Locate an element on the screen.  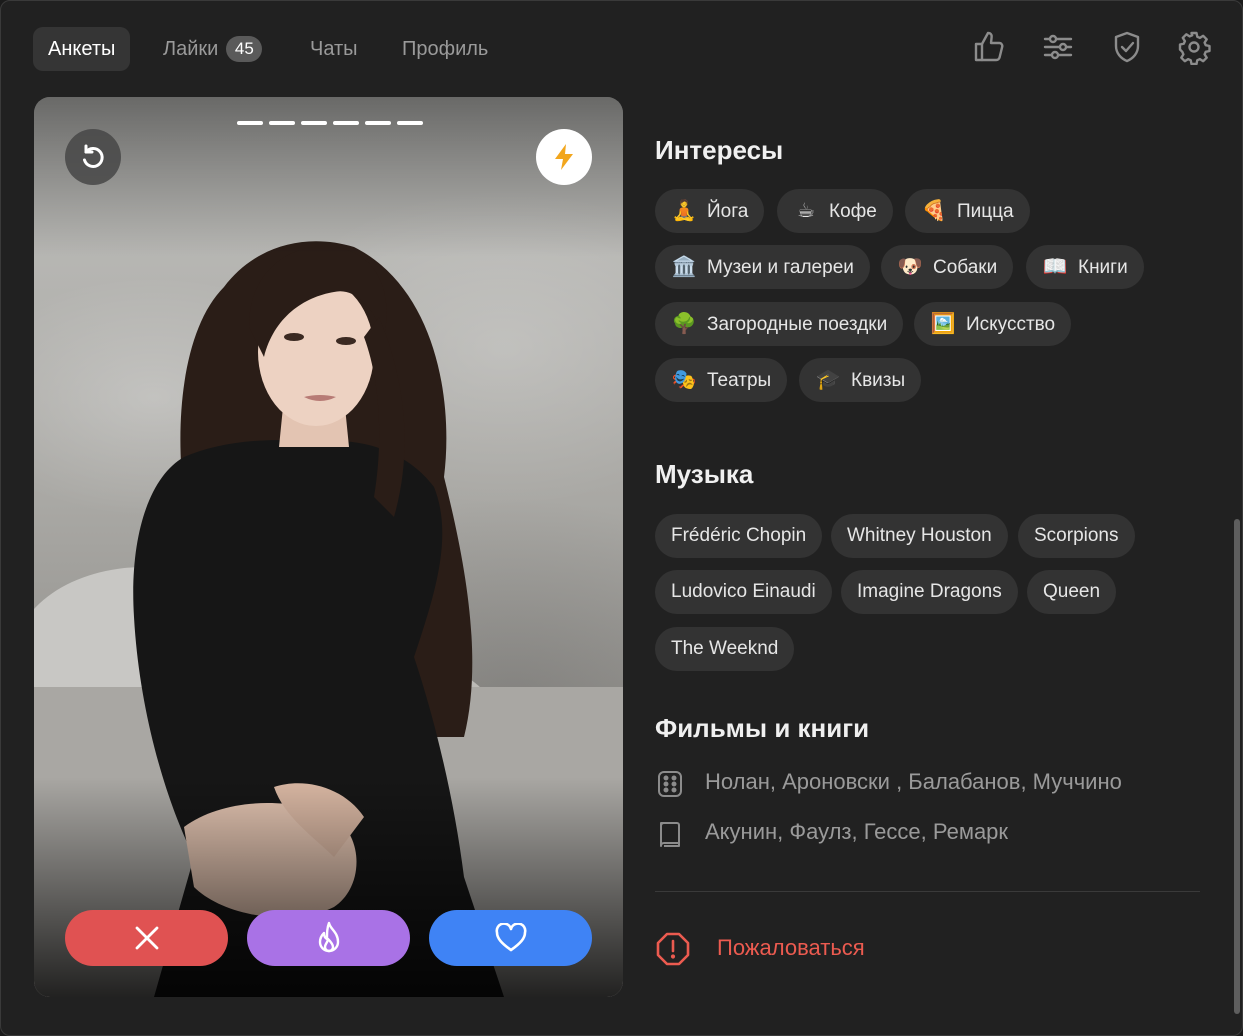
interest-chip: 🎓 Квизы is located at coordinates (860, 380).